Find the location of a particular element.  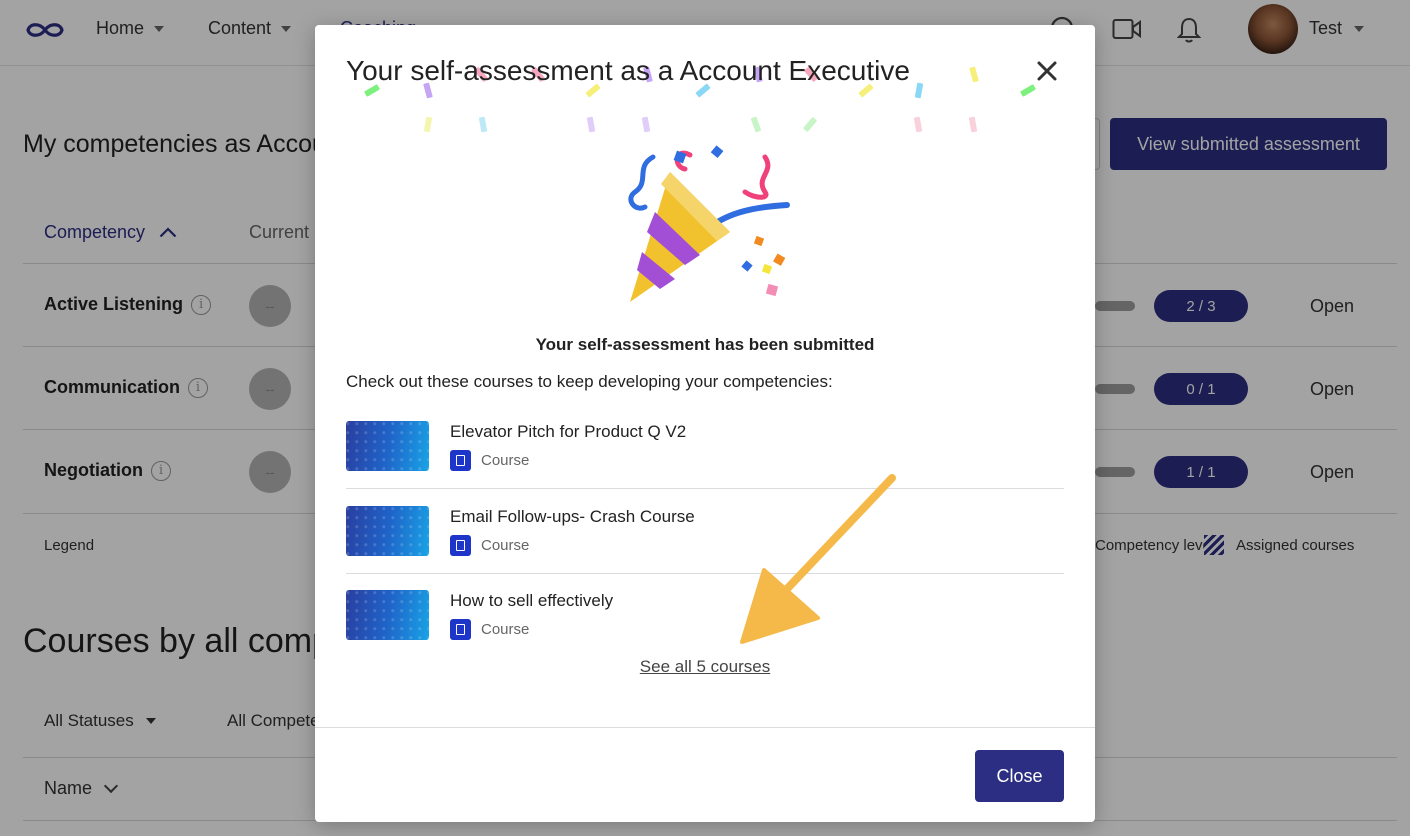

course-item: Email Follow-ups- Crash Course Course is located at coordinates (705, 548).